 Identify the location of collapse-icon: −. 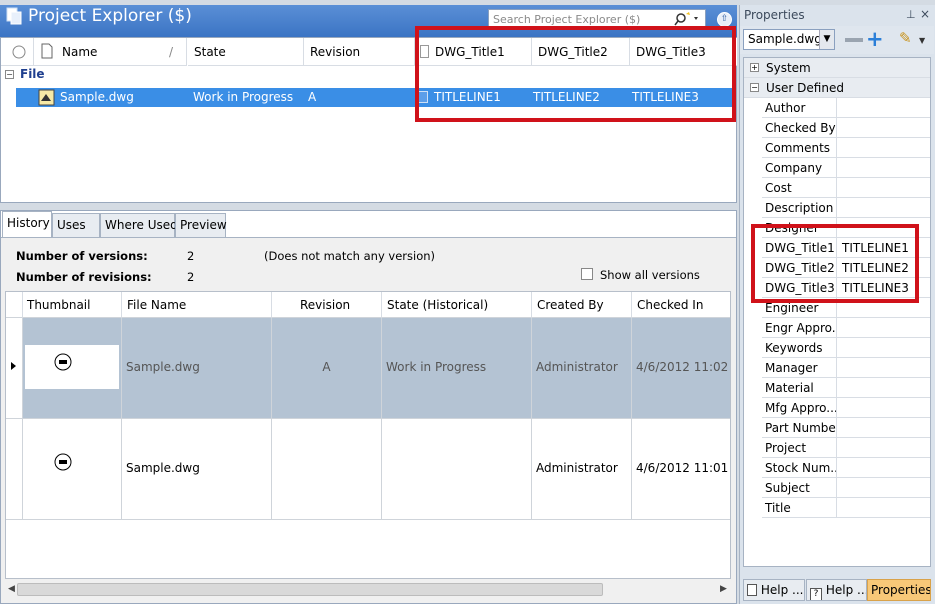
(754, 87).